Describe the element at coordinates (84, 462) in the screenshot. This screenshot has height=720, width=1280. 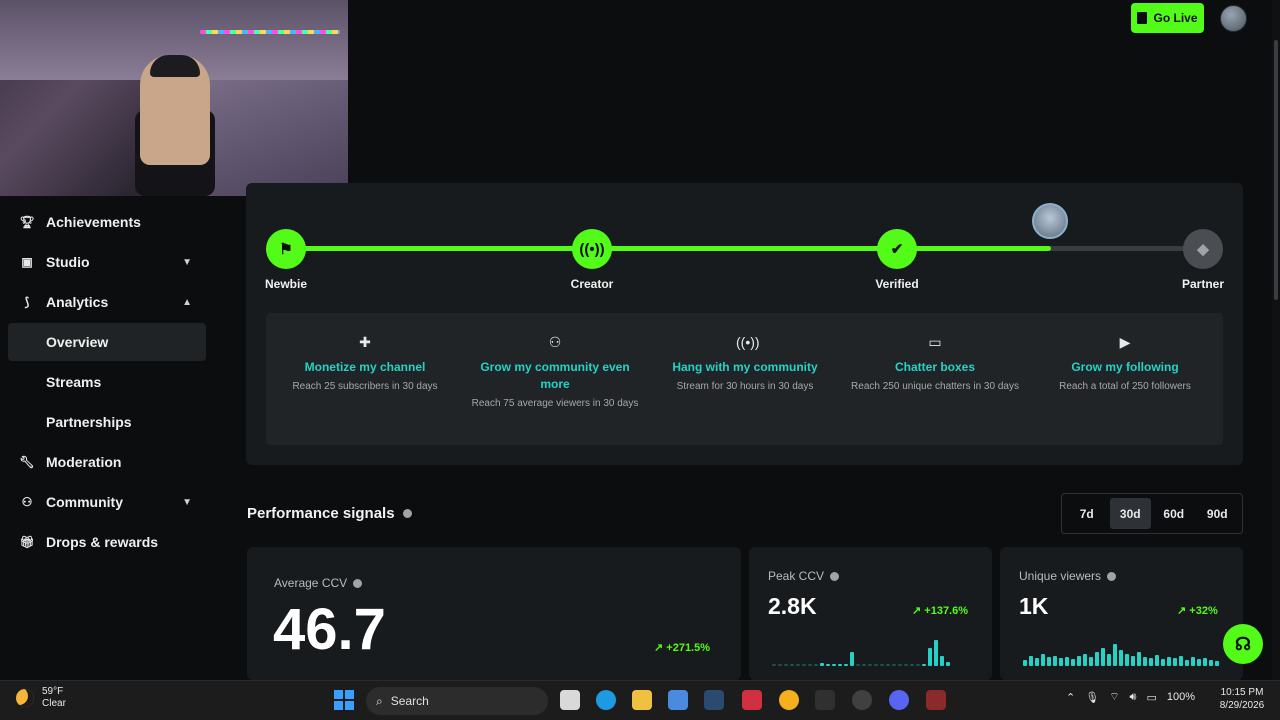
I see `sidebar-item-label: Moderation` at that location.